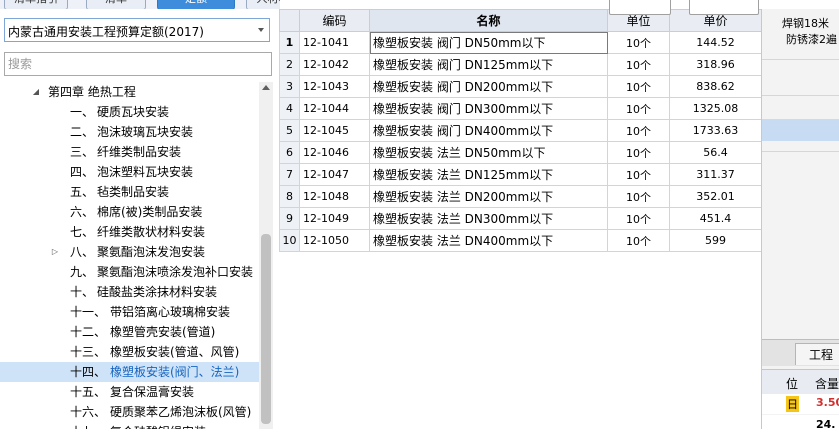  I want to click on name-cell: 橡塑板安装 法兰 DN200mm以下, so click(488, 196).